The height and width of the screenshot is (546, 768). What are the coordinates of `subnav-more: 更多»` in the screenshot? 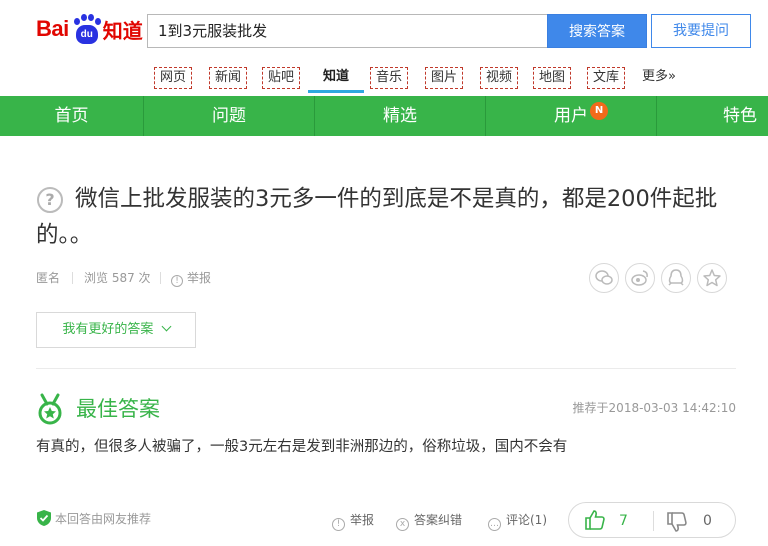 It's located at (659, 78).